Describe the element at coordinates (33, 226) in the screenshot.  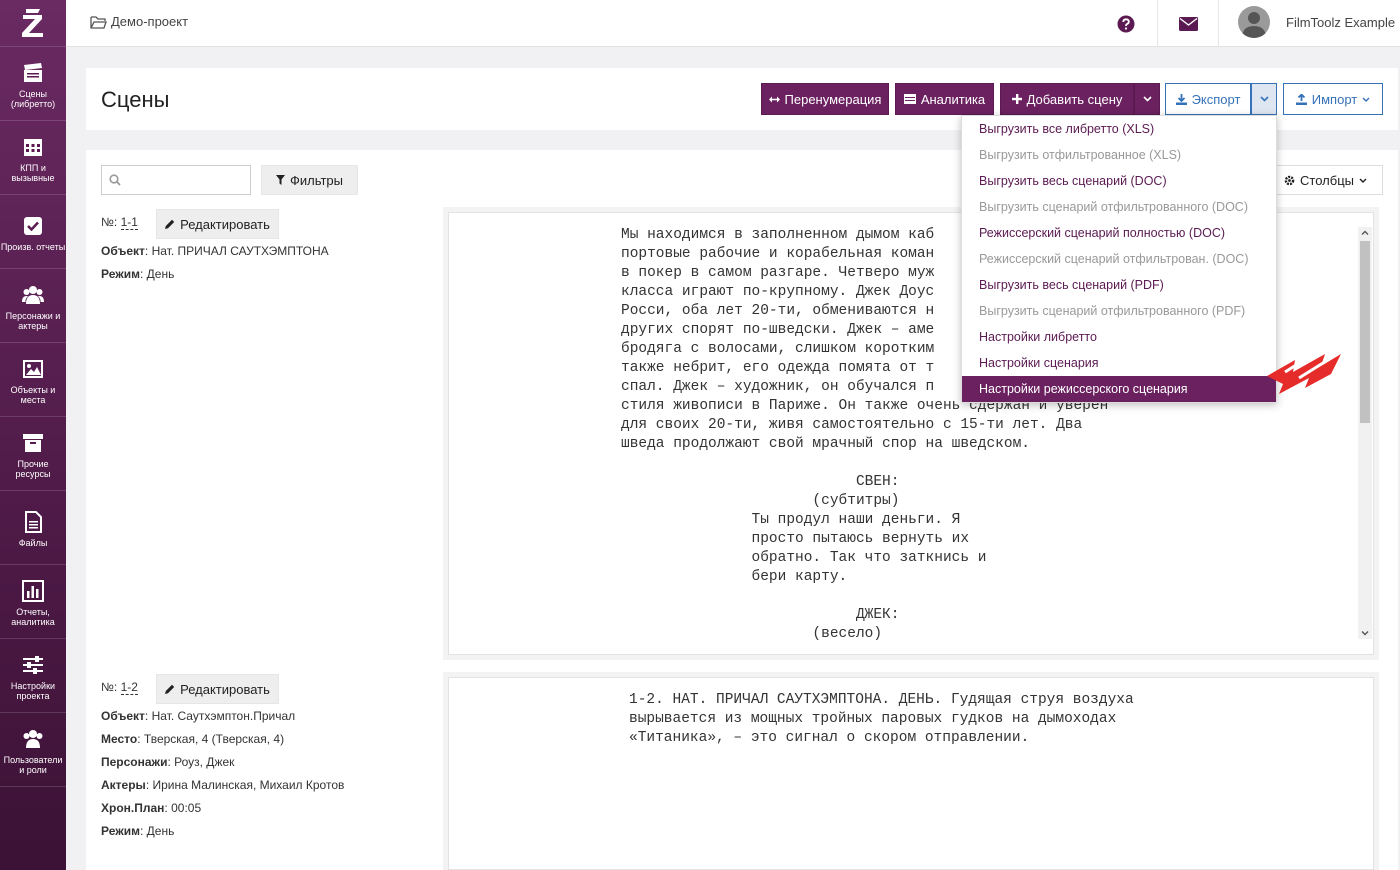
I see `checkbox-icon` at that location.